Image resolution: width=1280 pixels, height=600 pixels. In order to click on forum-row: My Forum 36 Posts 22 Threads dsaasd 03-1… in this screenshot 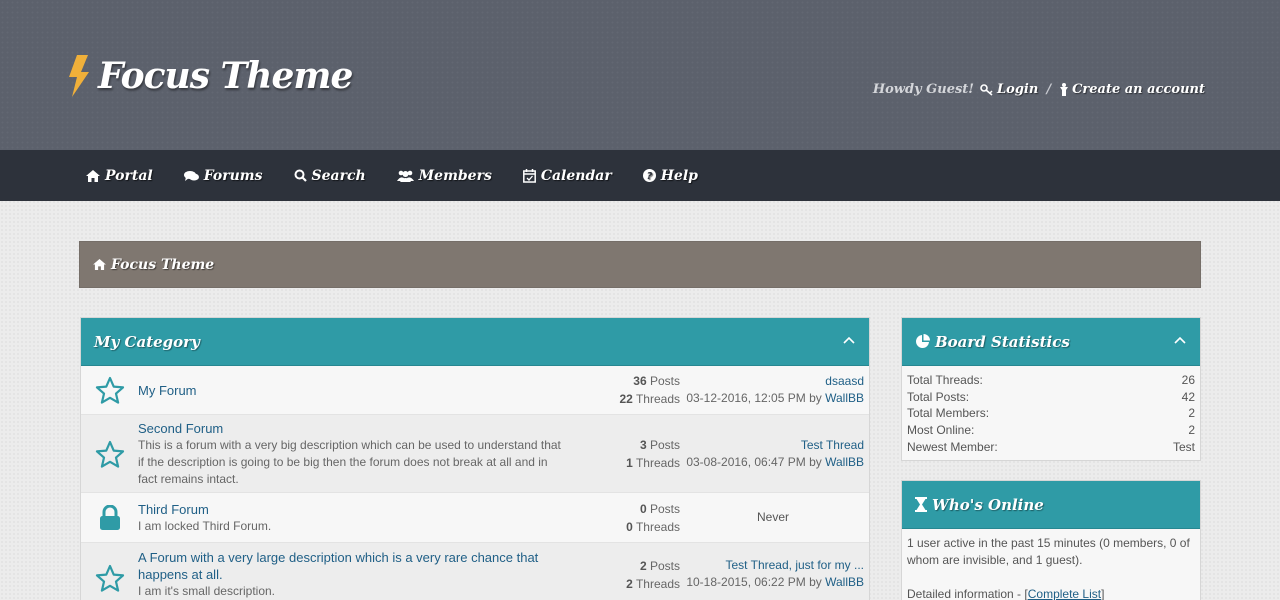, I will do `click(475, 390)`.